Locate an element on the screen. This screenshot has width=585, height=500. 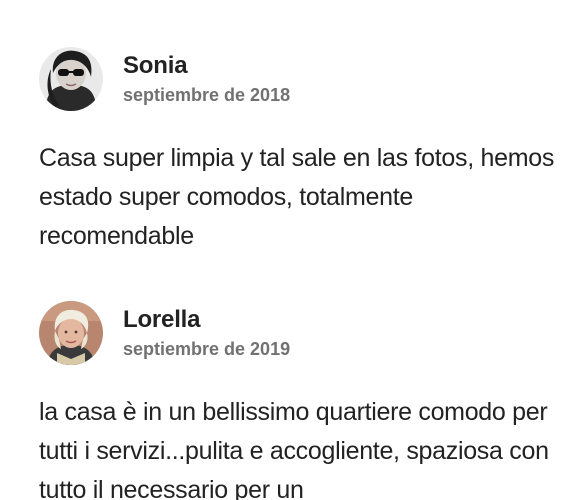
reviewer-meta: Sonia septiembre de 2018 is located at coordinates (206, 79).